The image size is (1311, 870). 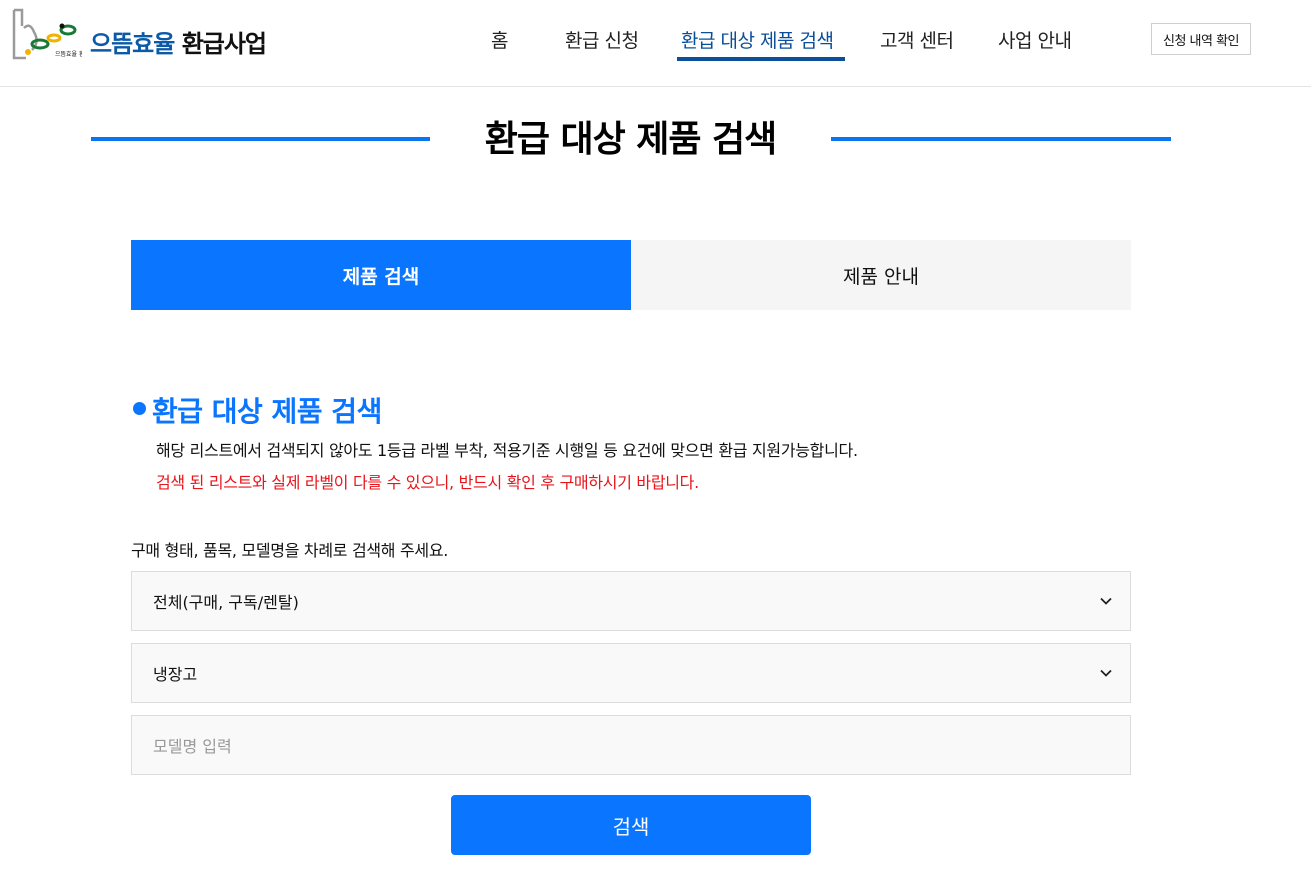 I want to click on model-name-placeholder: 모델명 입력, so click(x=192, y=746).